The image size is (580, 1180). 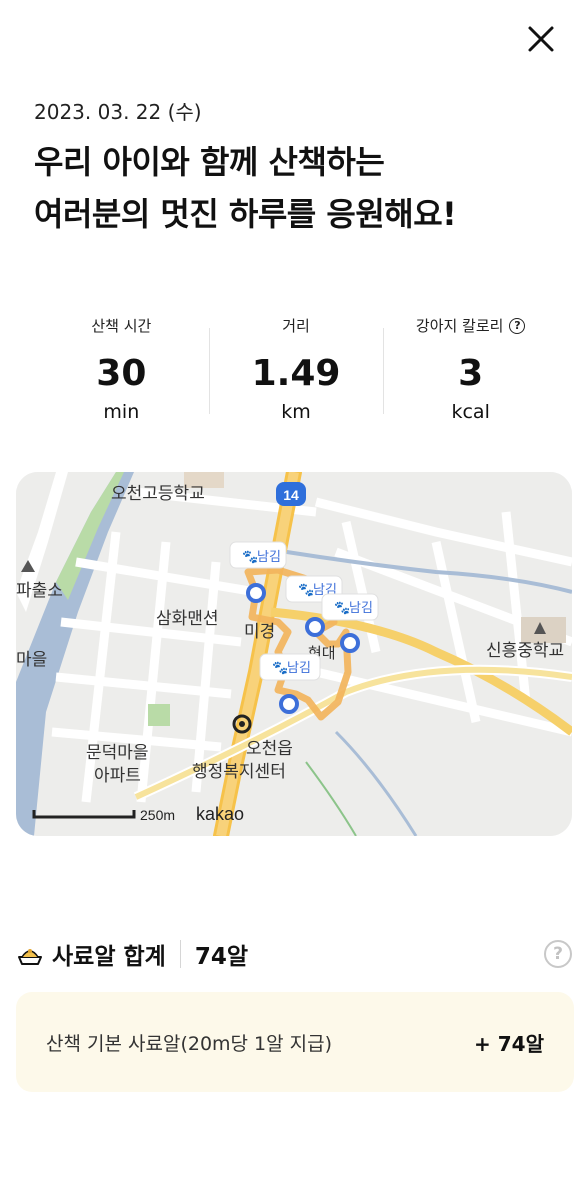 What do you see at coordinates (221, 957) in the screenshot?
I see `food-total-count: 74알` at bounding box center [221, 957].